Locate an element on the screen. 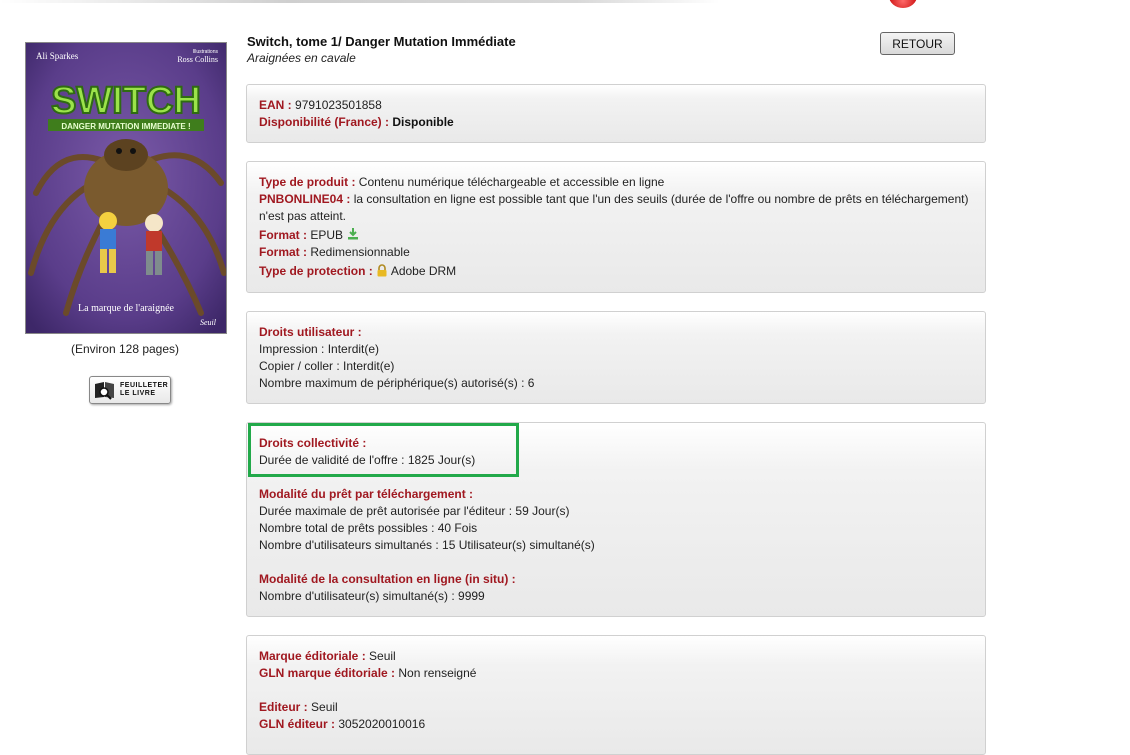  format-label-2: Format : is located at coordinates (283, 252).